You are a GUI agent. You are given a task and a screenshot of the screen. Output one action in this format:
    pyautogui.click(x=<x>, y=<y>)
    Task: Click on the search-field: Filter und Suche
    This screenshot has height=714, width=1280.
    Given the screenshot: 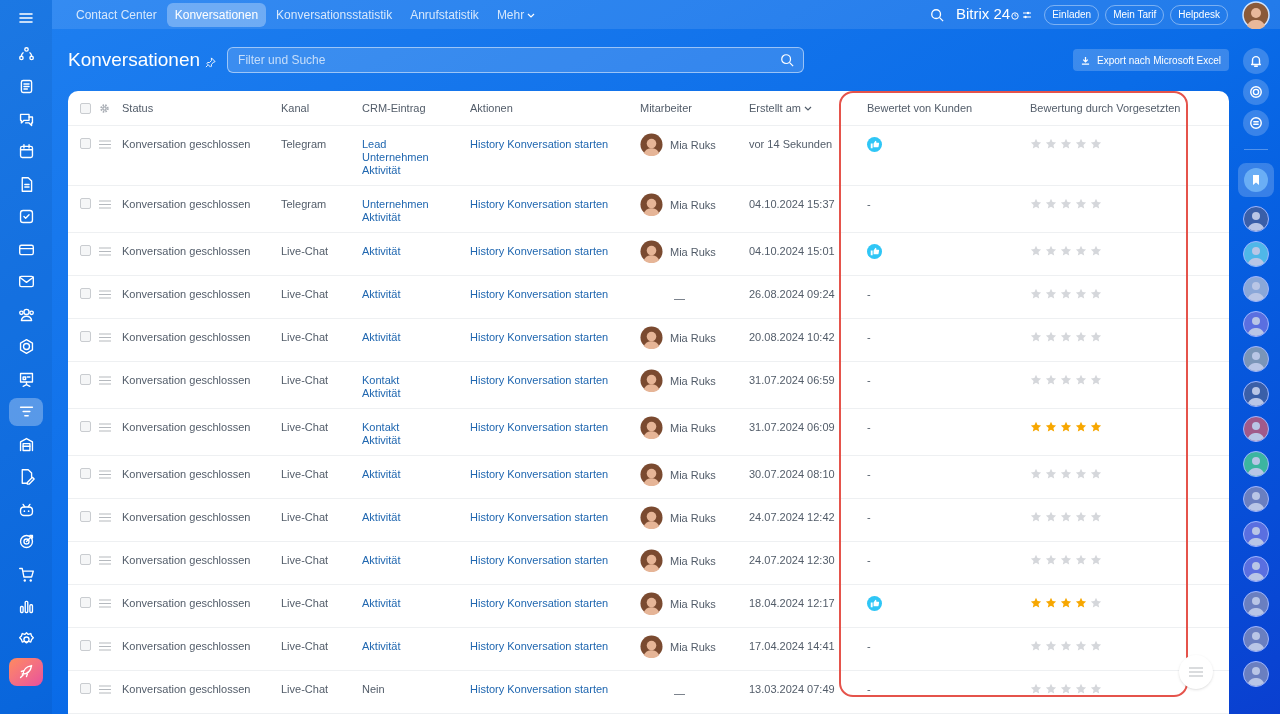 What is the action you would take?
    pyautogui.click(x=516, y=60)
    